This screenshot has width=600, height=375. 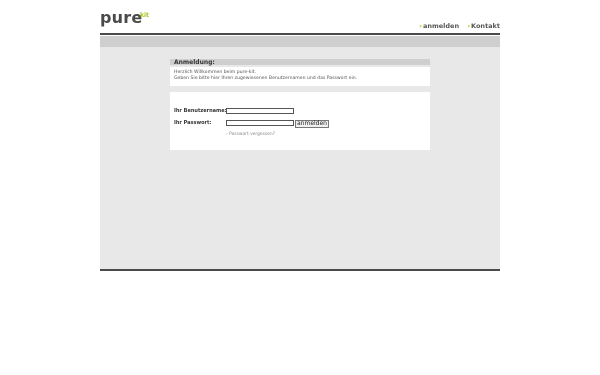 I want to click on login-title: Anmeldung:, so click(x=300, y=62).